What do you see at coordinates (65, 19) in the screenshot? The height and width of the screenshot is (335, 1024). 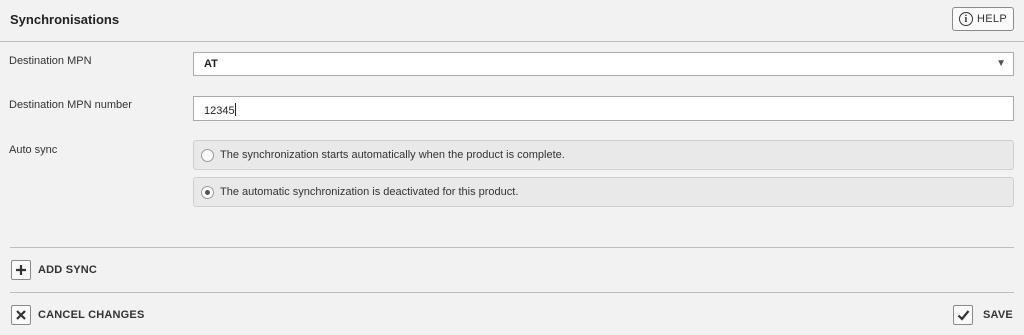 I see `page-title: Synchronisations` at bounding box center [65, 19].